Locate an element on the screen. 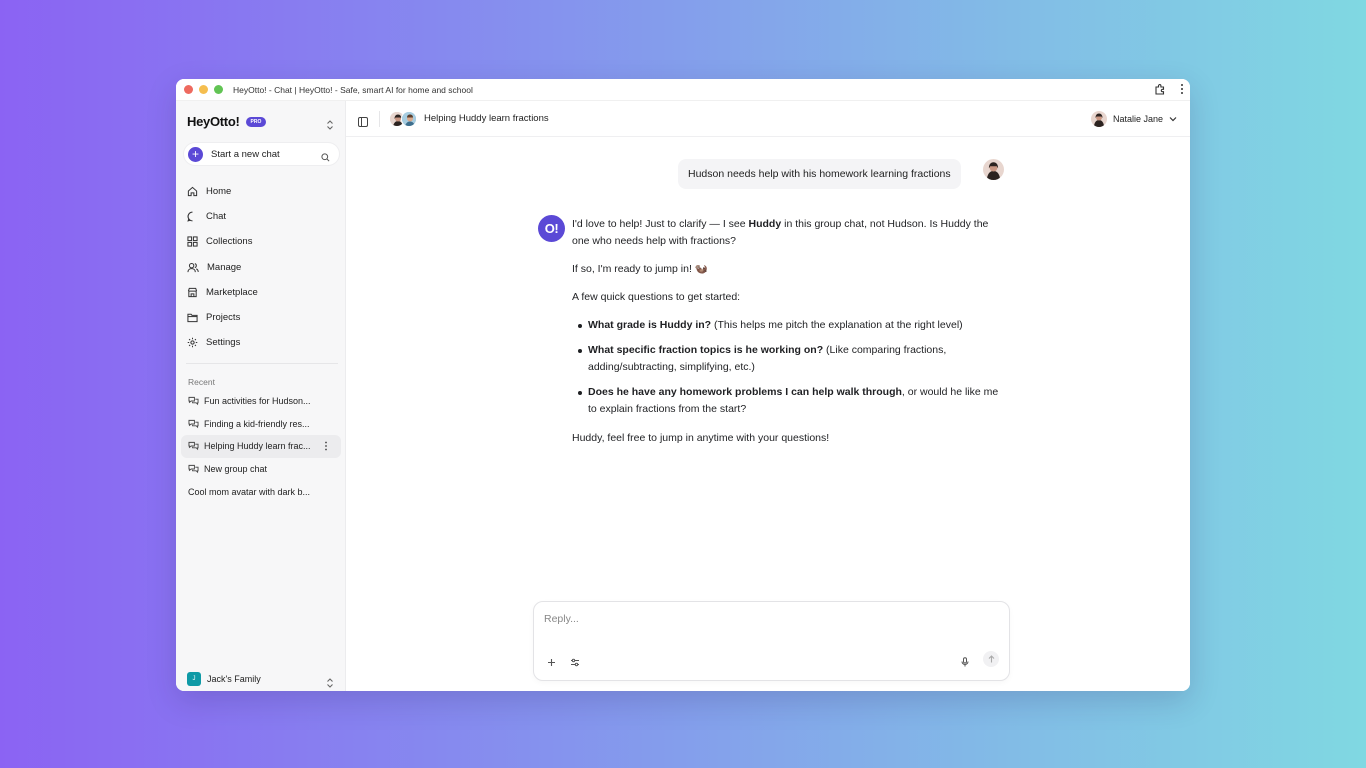 The height and width of the screenshot is (768, 1366). nav-label: Chat is located at coordinates (216, 217).